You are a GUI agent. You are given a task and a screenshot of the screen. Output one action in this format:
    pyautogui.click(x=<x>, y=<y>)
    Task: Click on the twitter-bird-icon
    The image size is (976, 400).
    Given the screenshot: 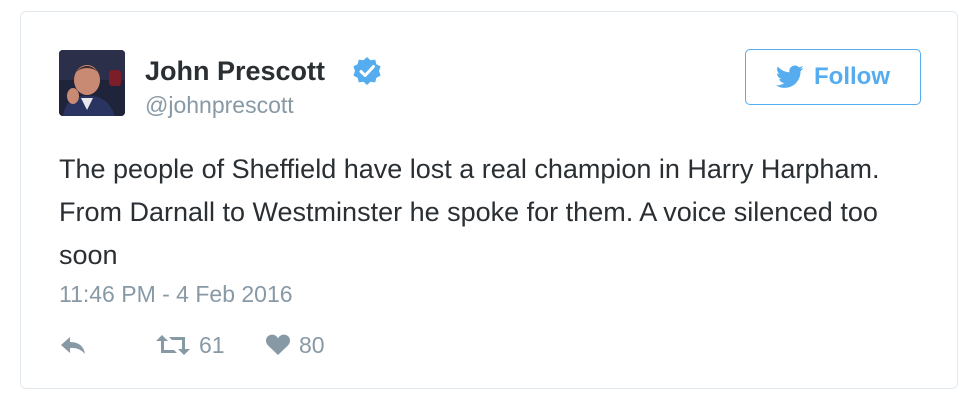 What is the action you would take?
    pyautogui.click(x=790, y=76)
    